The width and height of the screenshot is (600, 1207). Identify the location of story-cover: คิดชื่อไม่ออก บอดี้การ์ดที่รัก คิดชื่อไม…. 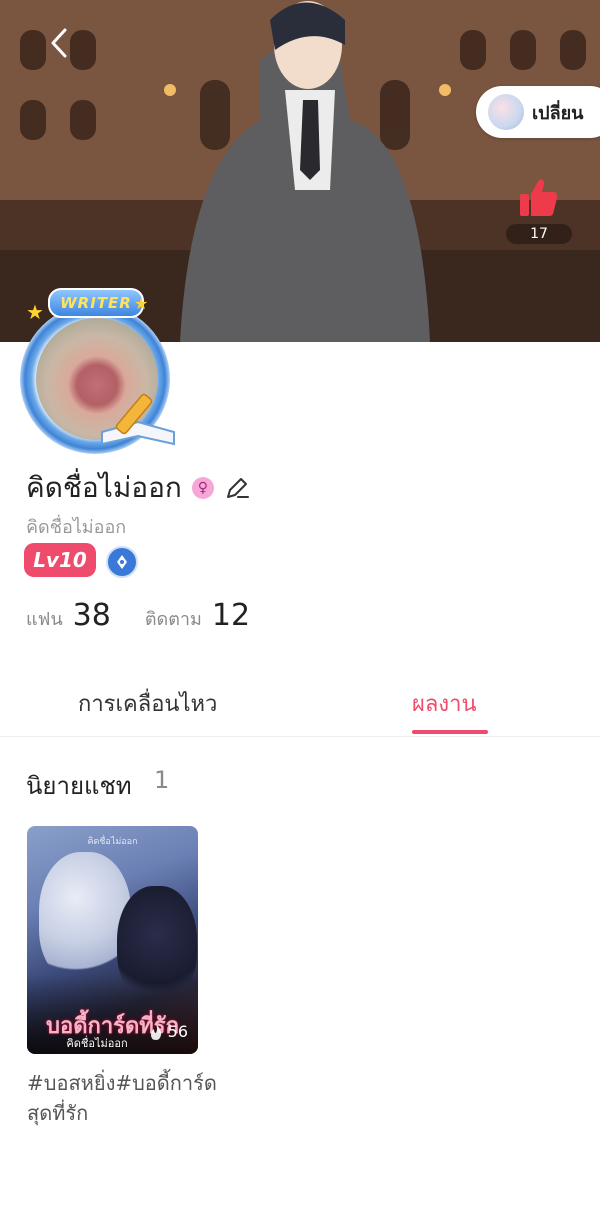
(112, 940).